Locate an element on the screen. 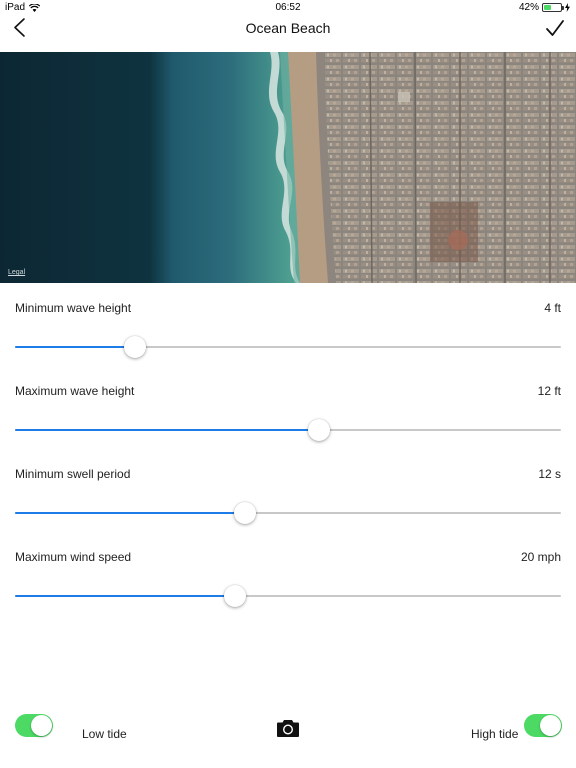  high-tide-toggle is located at coordinates (543, 725).